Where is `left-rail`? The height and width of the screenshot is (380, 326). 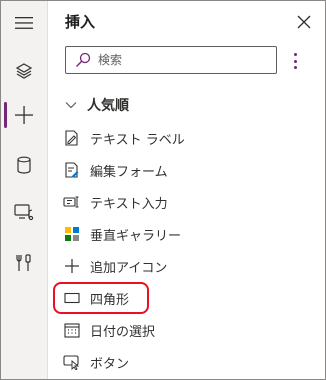 left-rail is located at coordinates (24, 190).